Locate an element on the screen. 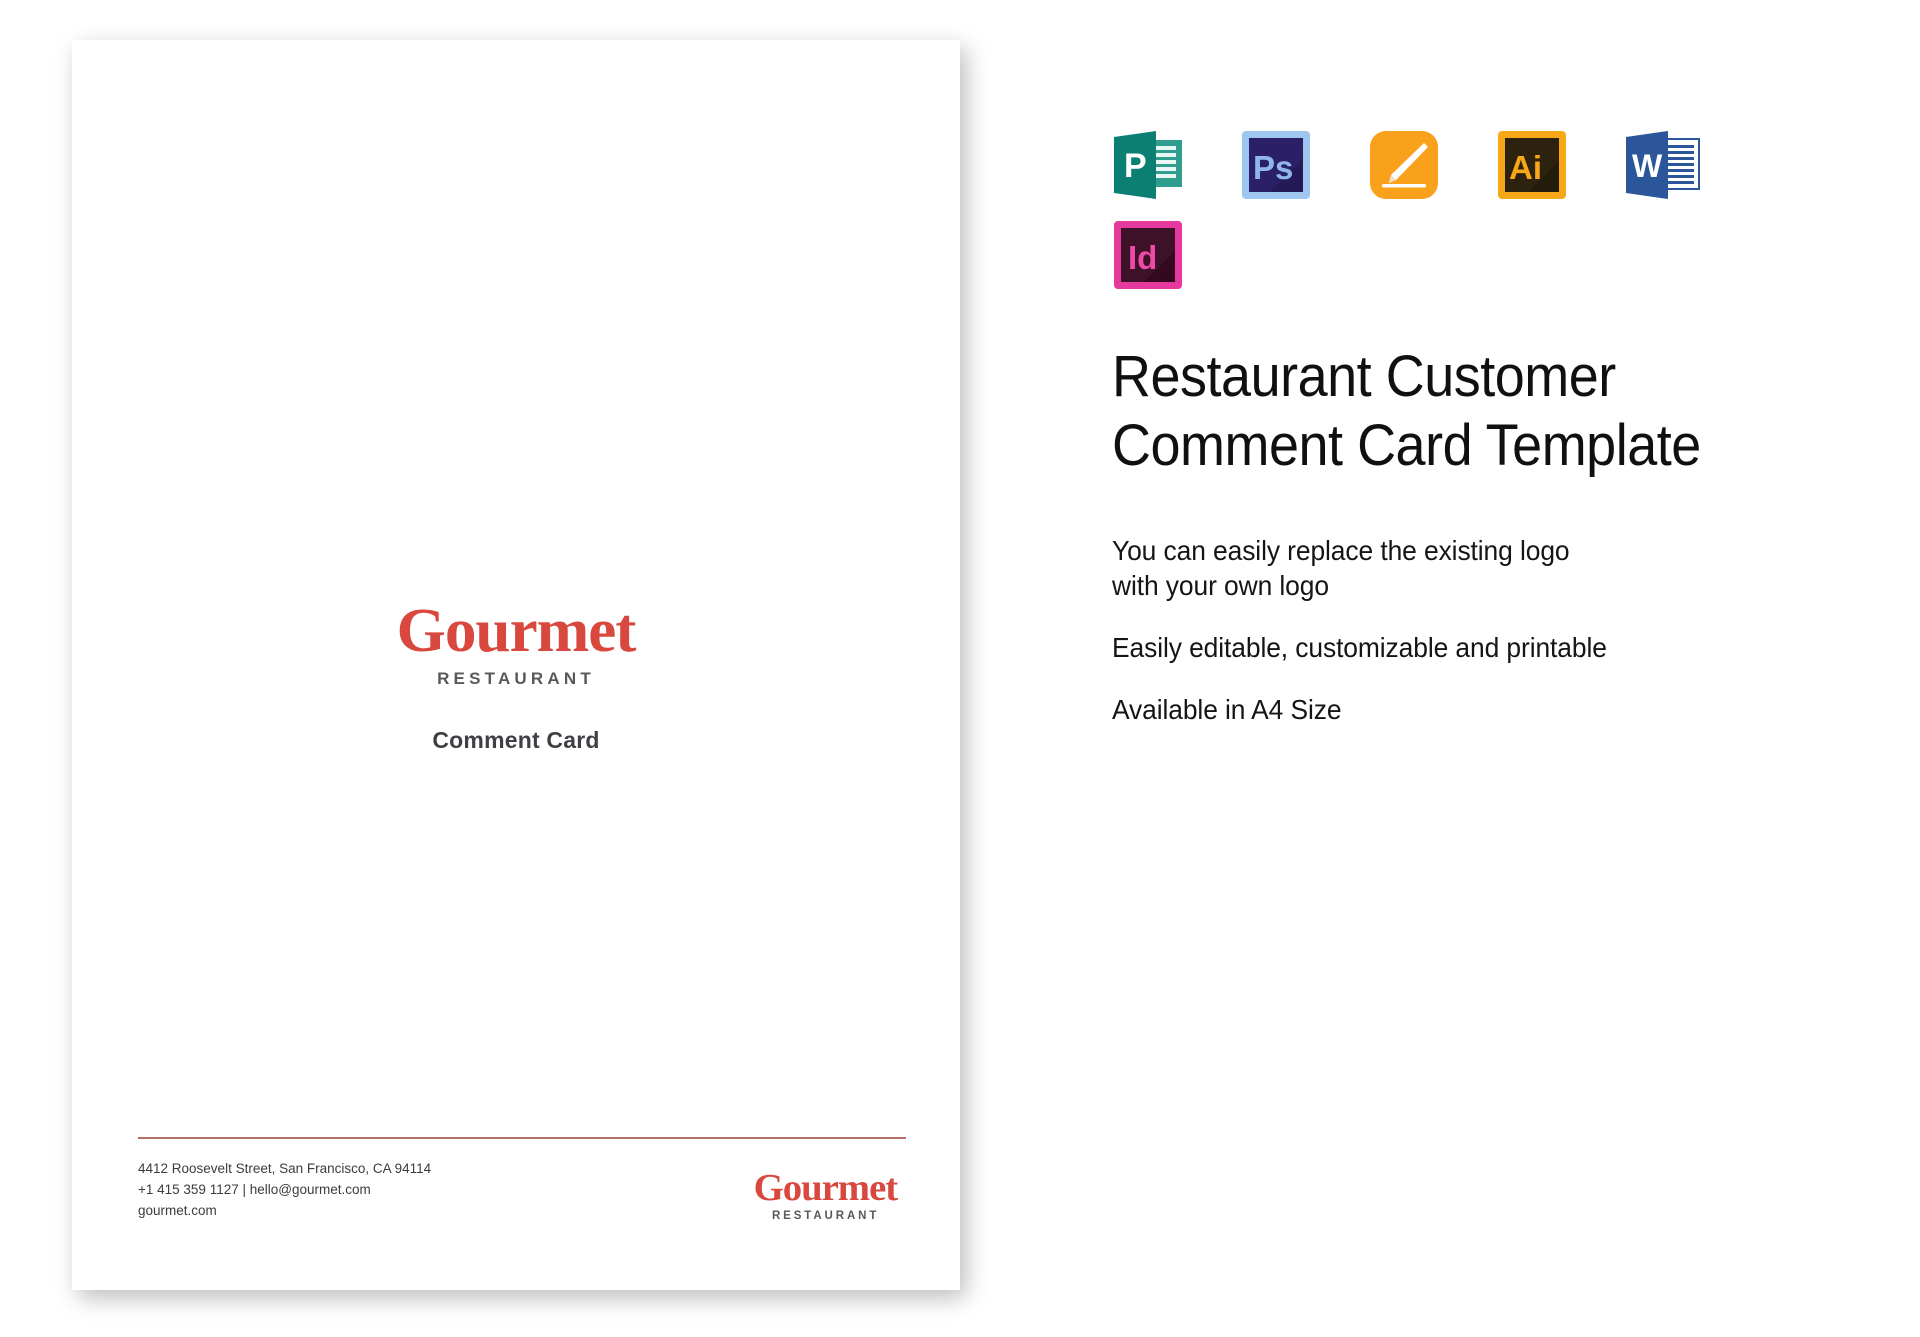  footer-divider-rule is located at coordinates (522, 1138).